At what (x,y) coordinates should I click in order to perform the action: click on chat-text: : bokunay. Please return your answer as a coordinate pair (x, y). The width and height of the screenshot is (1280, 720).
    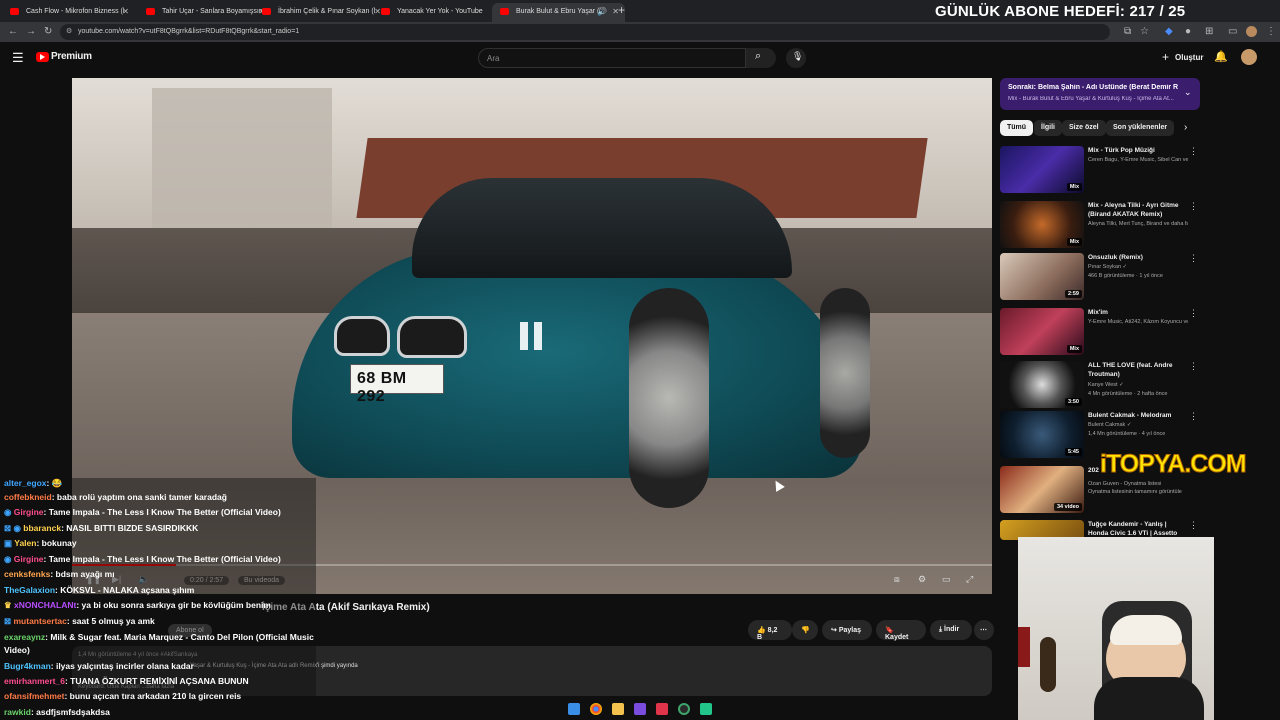
    Looking at the image, I should click on (56, 543).